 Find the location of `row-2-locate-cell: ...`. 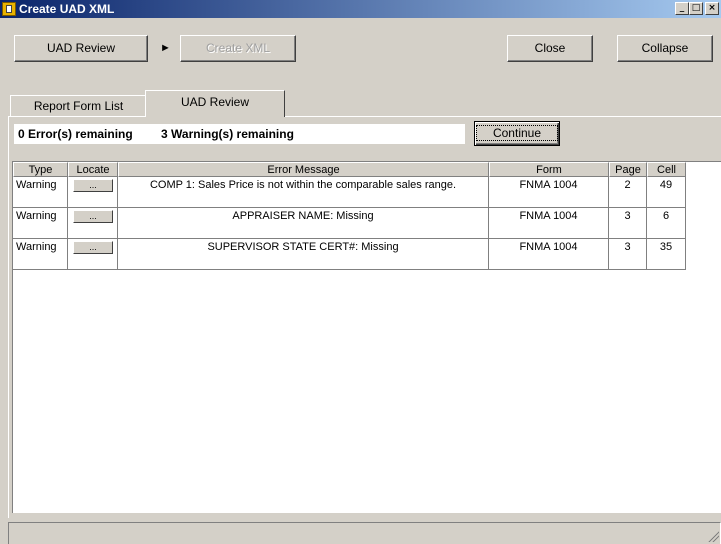

row-2-locate-cell: ... is located at coordinates (93, 254).